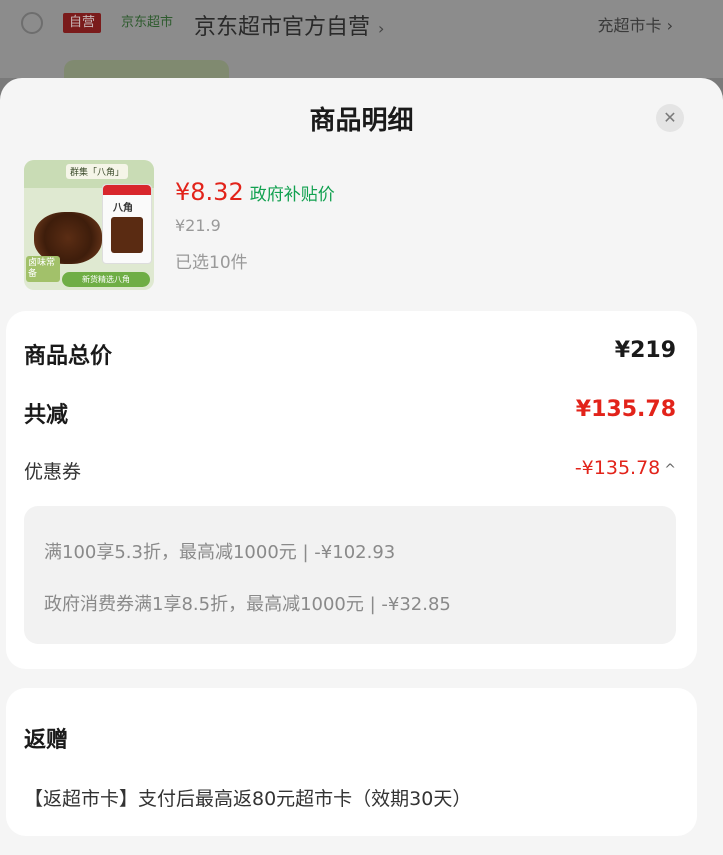 This screenshot has width=723, height=855. I want to click on coupon-value-toggle: -¥135.78 ^, so click(625, 468).